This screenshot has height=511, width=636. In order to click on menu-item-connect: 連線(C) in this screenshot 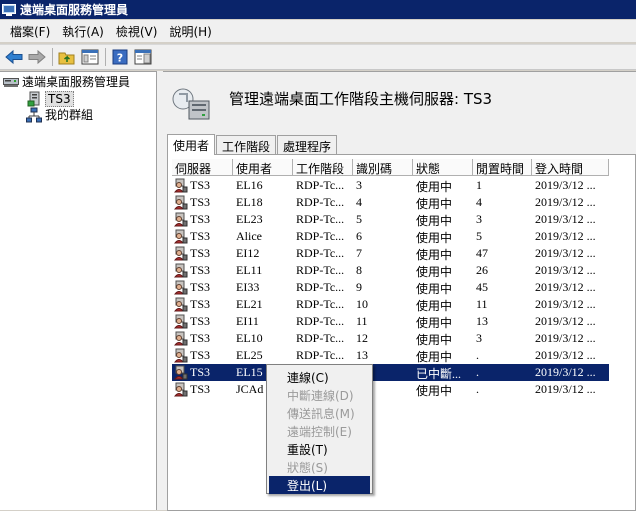, I will do `click(319, 377)`.